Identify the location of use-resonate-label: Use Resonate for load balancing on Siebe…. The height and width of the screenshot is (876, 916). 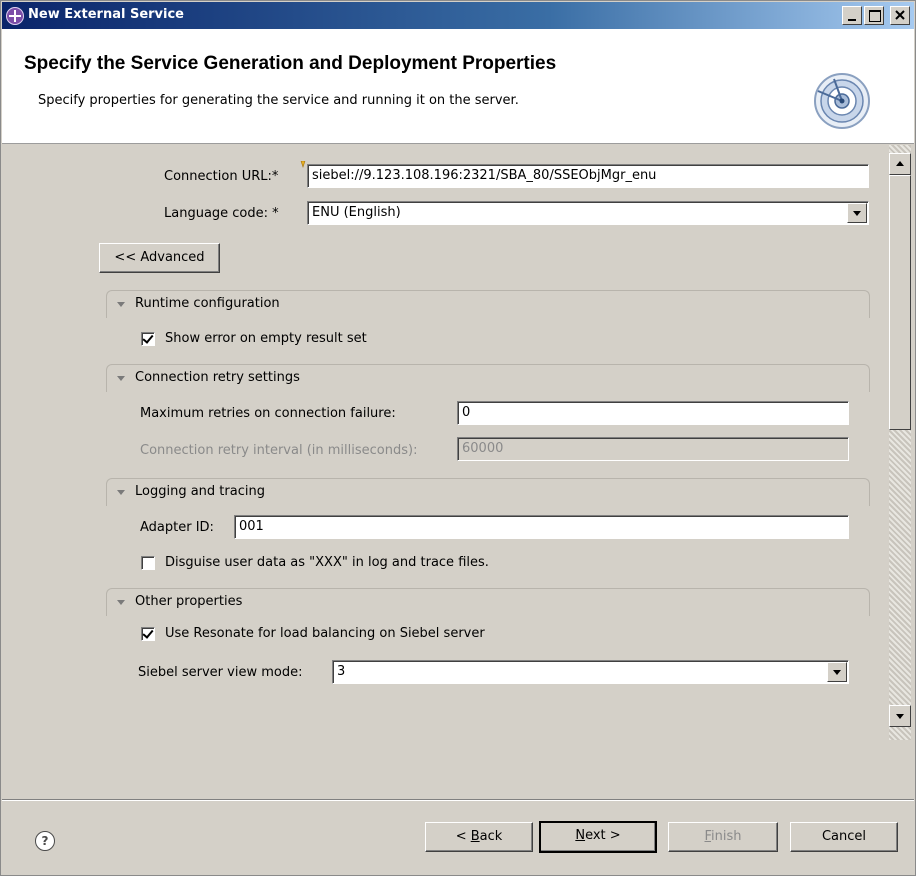
(325, 633).